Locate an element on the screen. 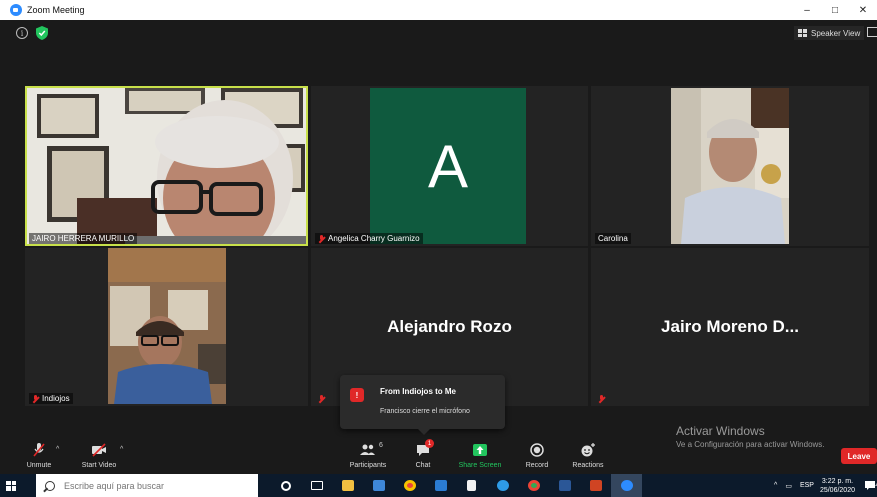 This screenshot has width=877, height=497. record-button: Record is located at coordinates (537, 455).